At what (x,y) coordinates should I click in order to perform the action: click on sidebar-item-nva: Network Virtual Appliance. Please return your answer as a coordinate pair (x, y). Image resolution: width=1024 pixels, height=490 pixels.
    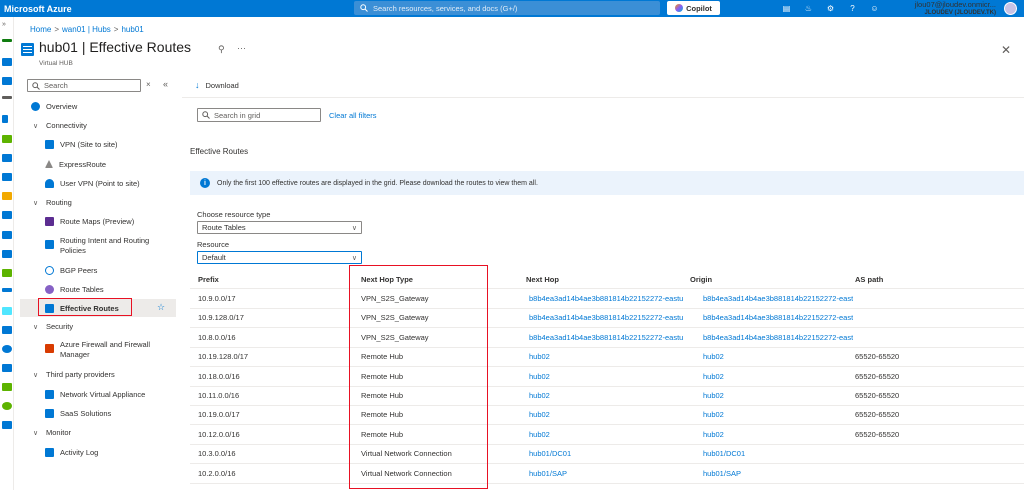
    Looking at the image, I should click on (95, 394).